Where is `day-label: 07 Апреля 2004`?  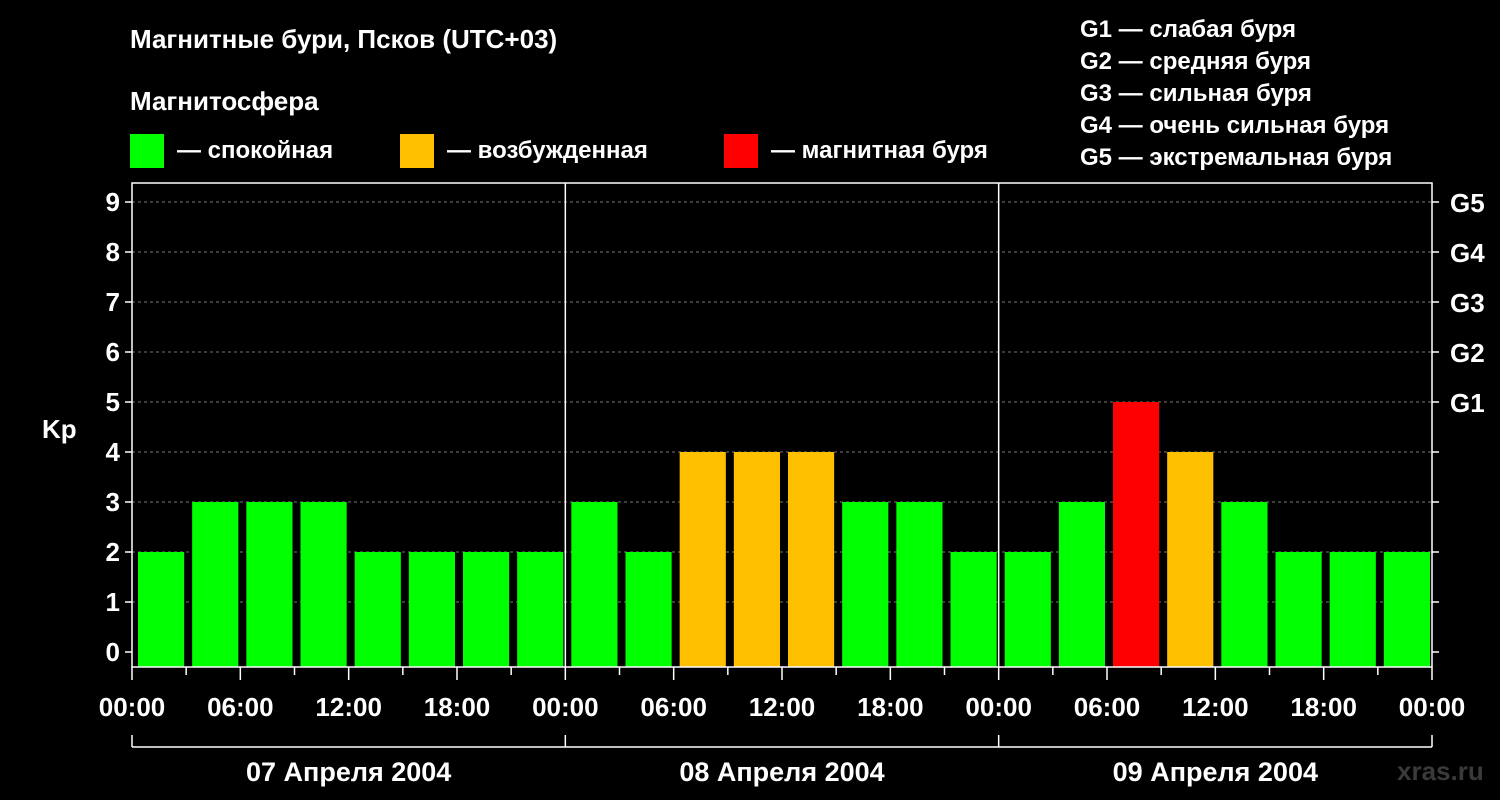
day-label: 07 Апреля 2004 is located at coordinates (348, 772).